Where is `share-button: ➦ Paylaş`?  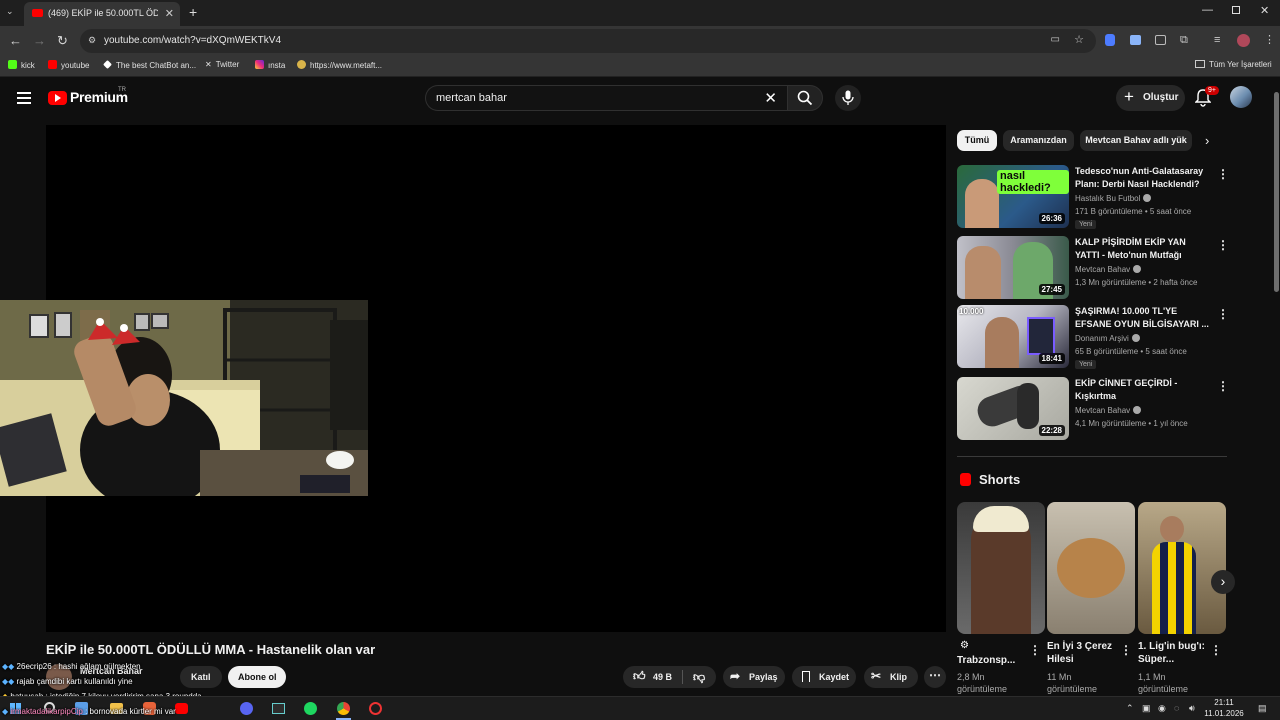
share-button: ➦ Paylaş is located at coordinates (754, 677).